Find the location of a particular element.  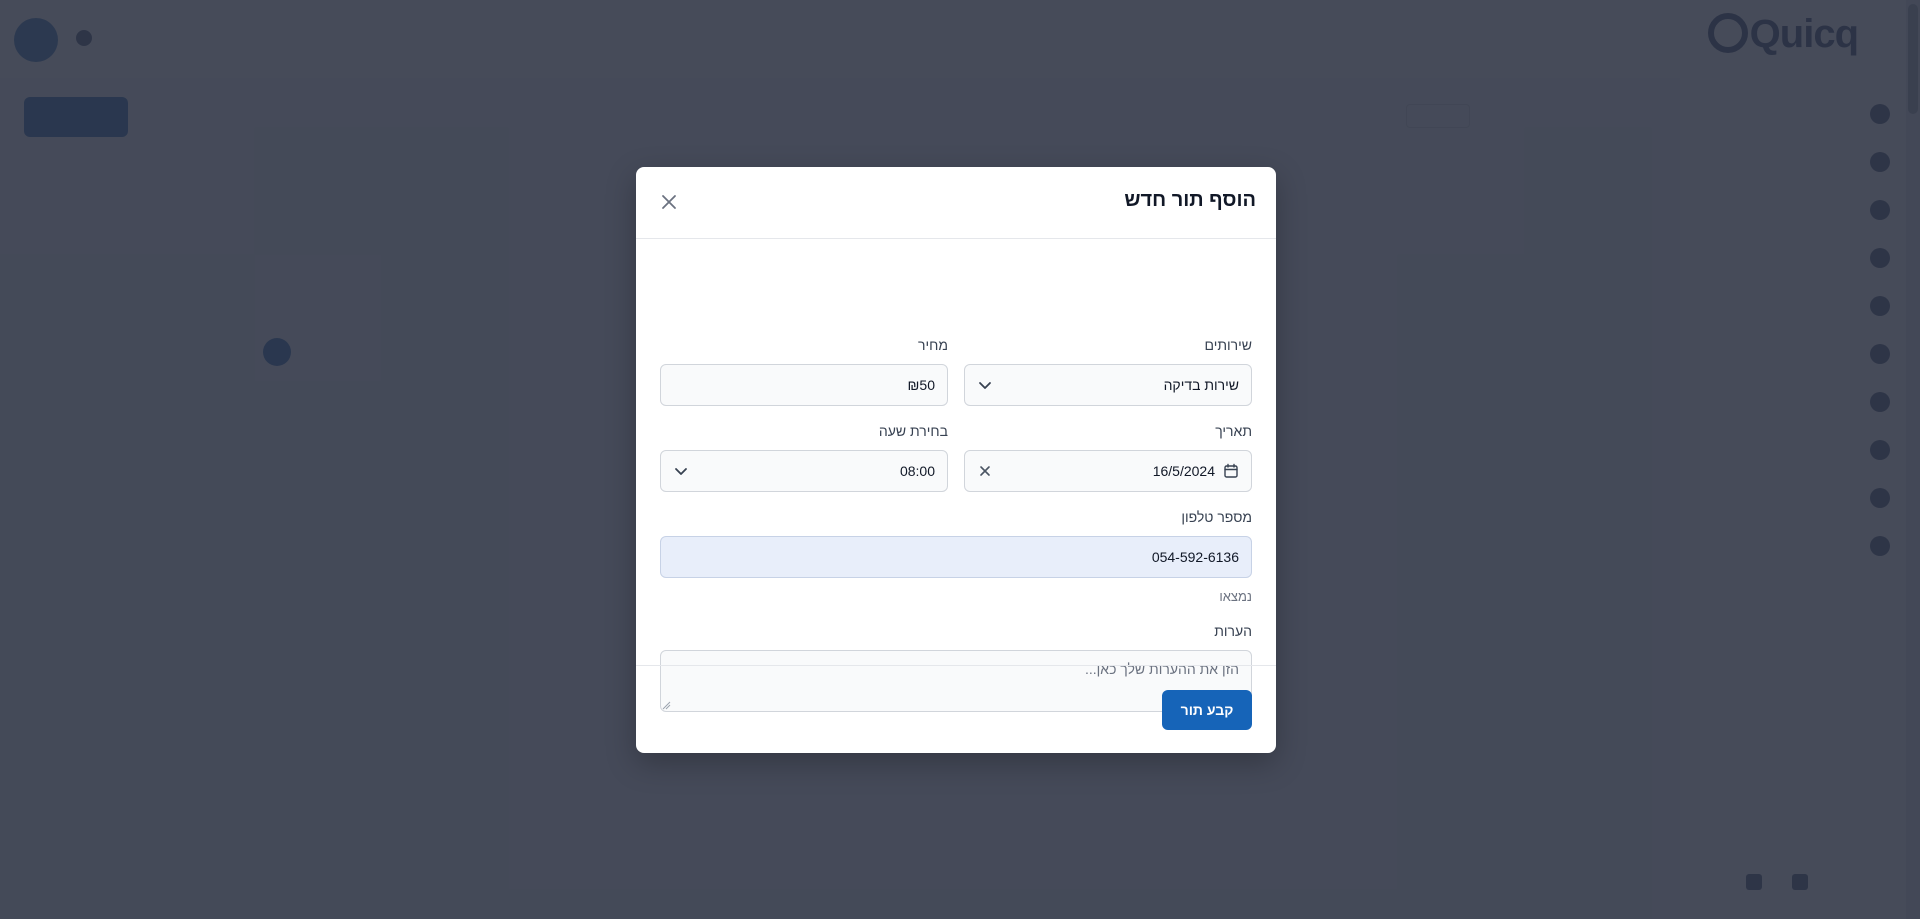

close-icon is located at coordinates (669, 202).